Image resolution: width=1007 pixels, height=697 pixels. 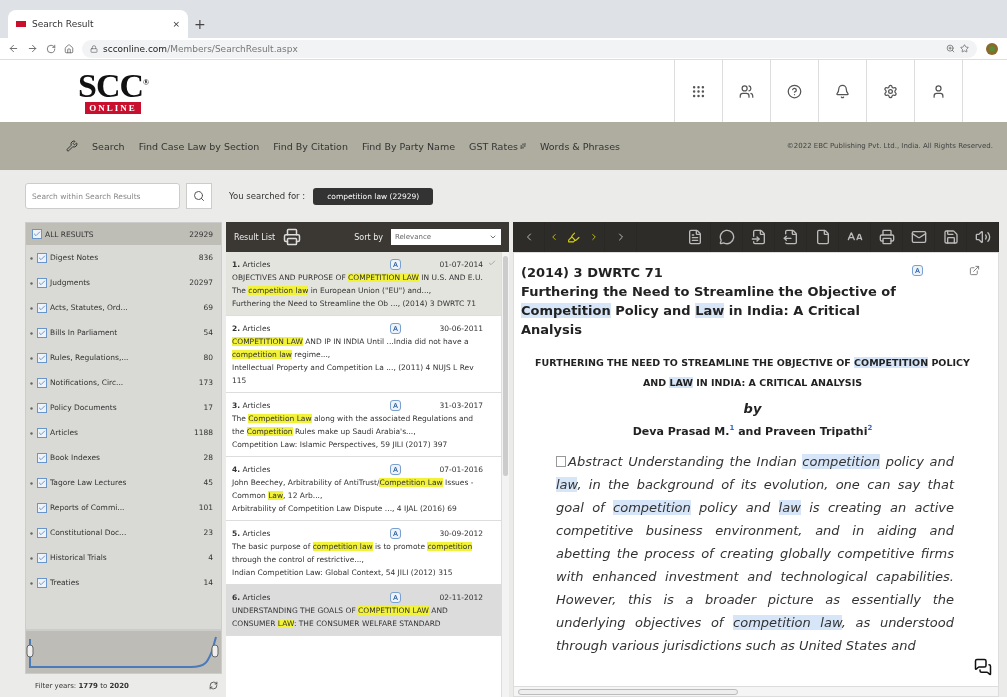 I want to click on bell-icon, so click(x=842, y=91).